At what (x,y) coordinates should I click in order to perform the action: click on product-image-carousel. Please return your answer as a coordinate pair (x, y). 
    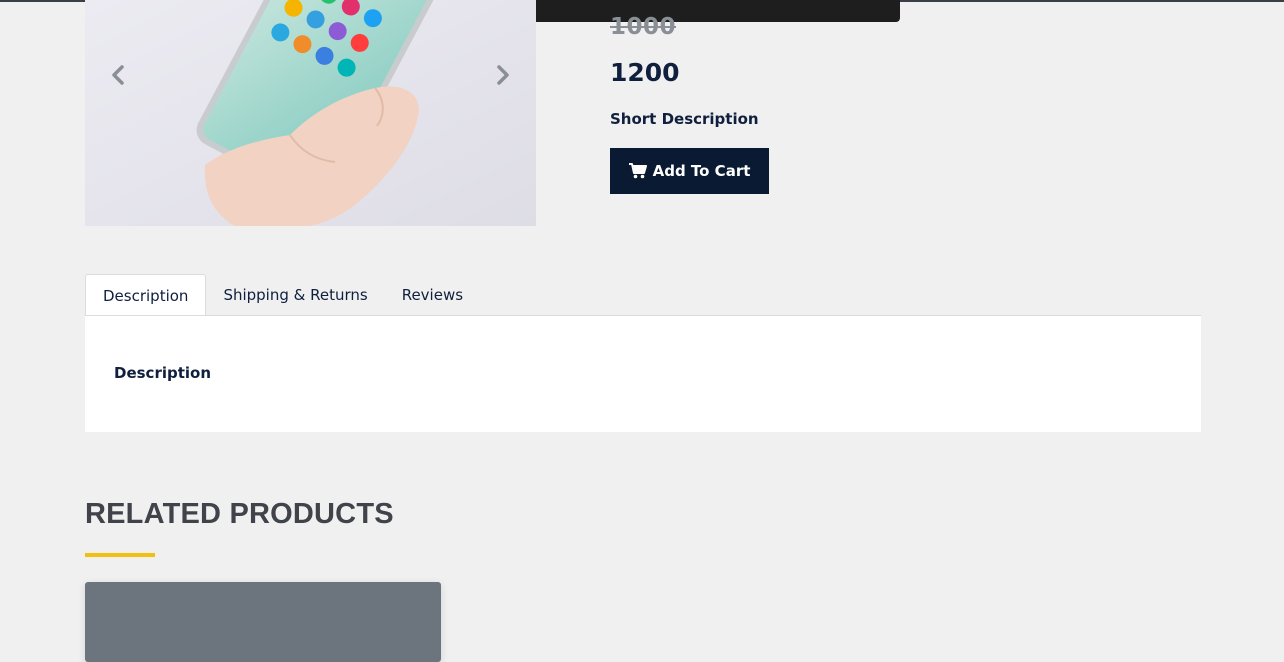
    Looking at the image, I should click on (310, 113).